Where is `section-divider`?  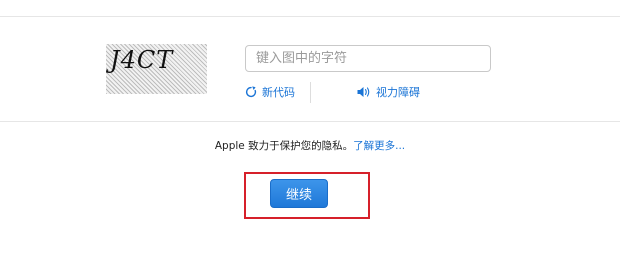 section-divider is located at coordinates (310, 121).